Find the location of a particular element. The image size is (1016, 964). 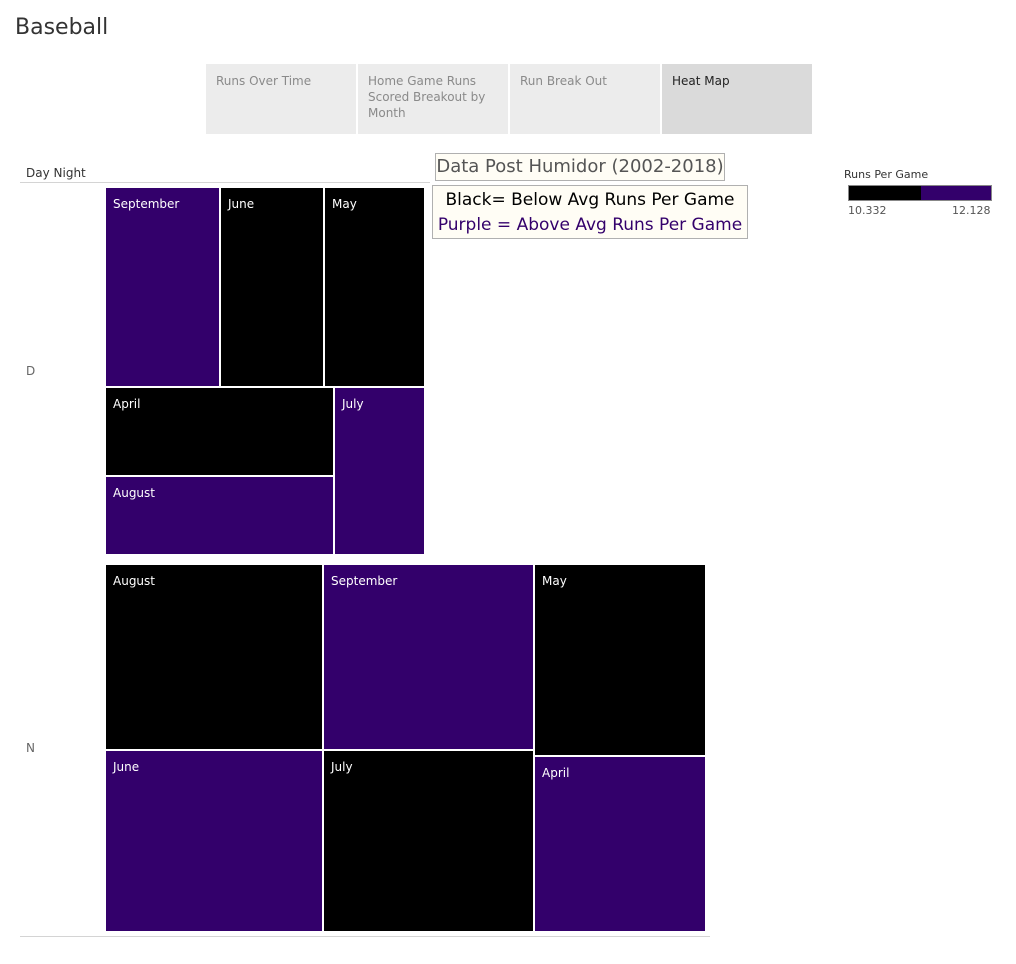

heatmap-cell-n-june: June is located at coordinates (214, 841).